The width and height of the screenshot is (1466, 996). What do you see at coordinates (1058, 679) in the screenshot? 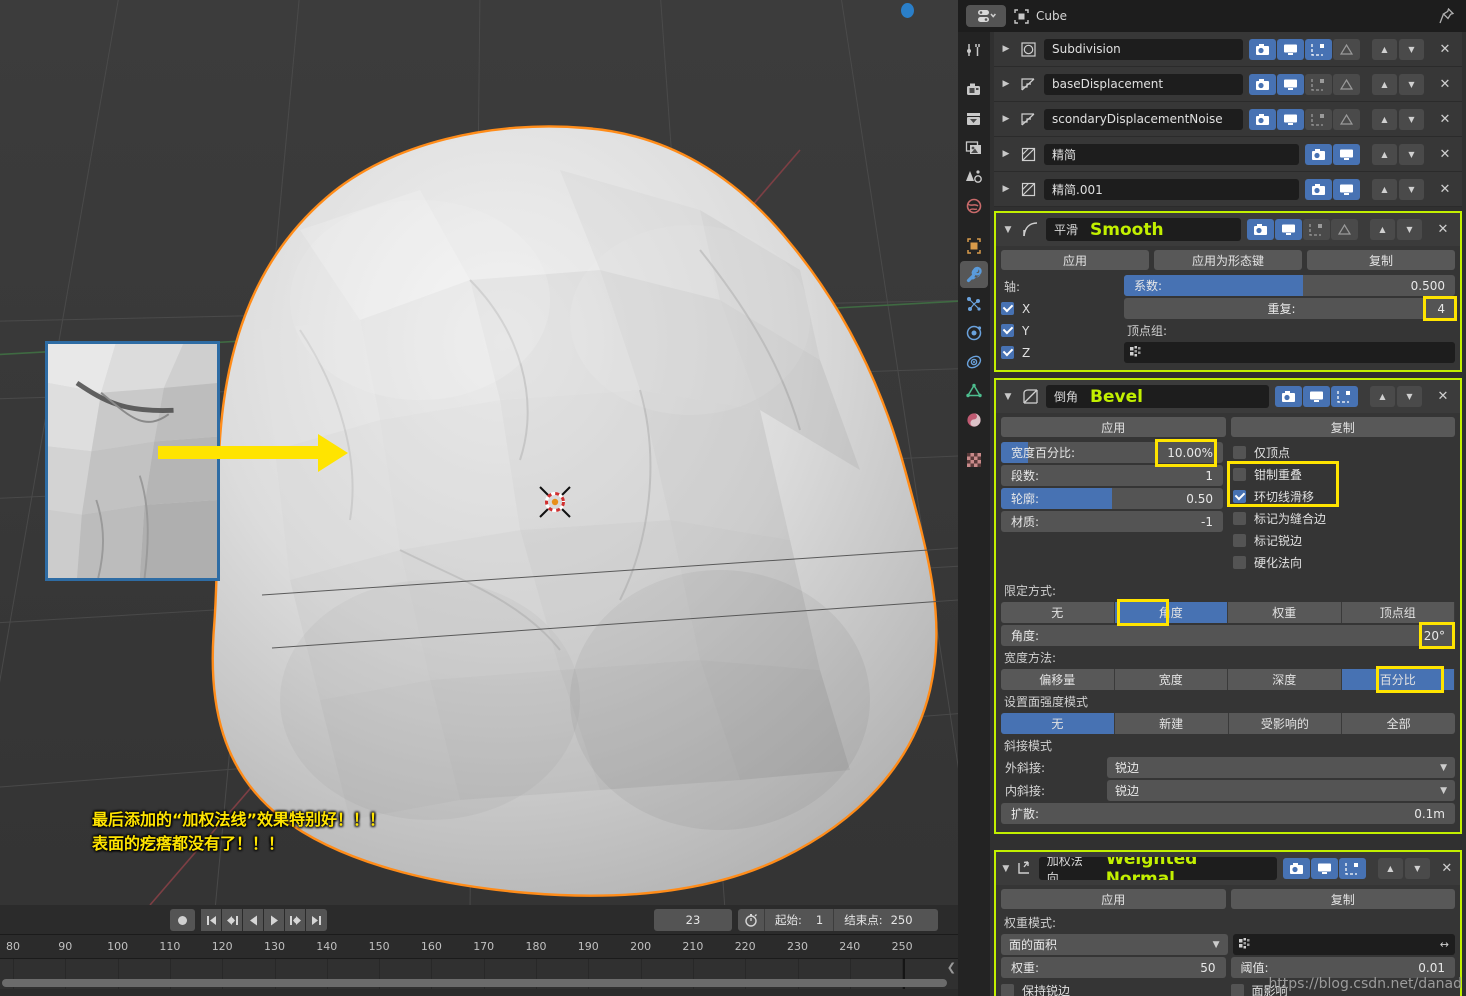
I see `width-offset-button: 偏移量` at bounding box center [1058, 679].